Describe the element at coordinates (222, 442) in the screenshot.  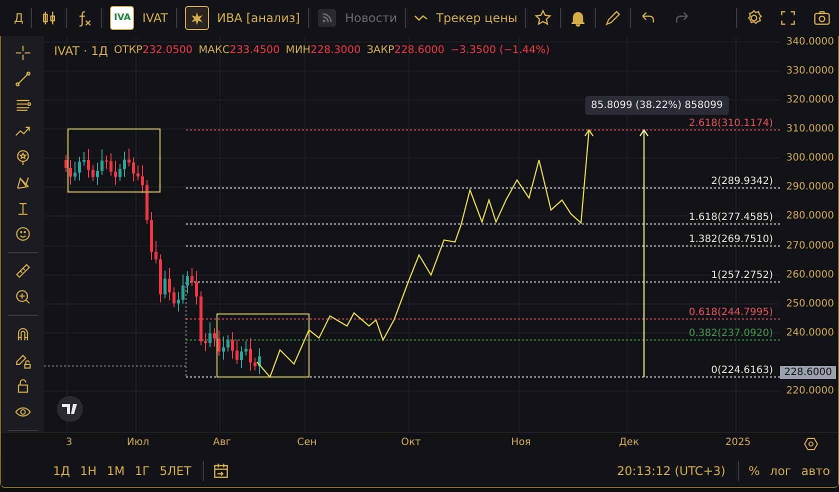
I see `time-tick-label: Авг` at that location.